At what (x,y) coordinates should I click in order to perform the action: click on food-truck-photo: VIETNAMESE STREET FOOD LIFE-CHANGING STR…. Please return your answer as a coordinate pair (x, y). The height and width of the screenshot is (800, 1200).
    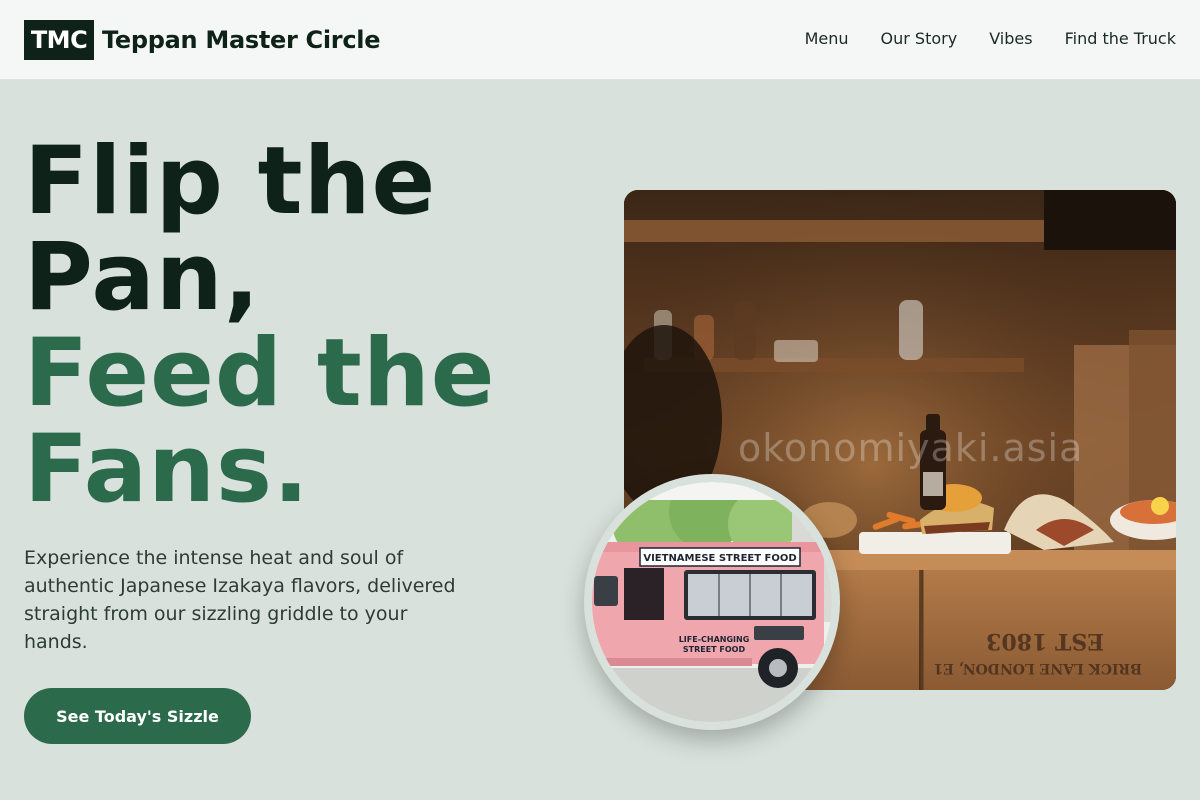
    Looking at the image, I should click on (712, 602).